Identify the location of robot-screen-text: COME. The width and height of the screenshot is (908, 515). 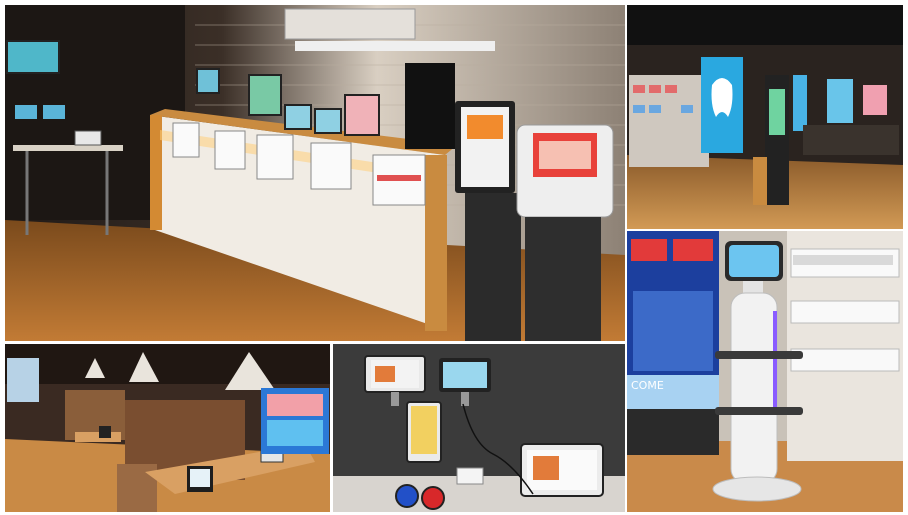
(647, 385).